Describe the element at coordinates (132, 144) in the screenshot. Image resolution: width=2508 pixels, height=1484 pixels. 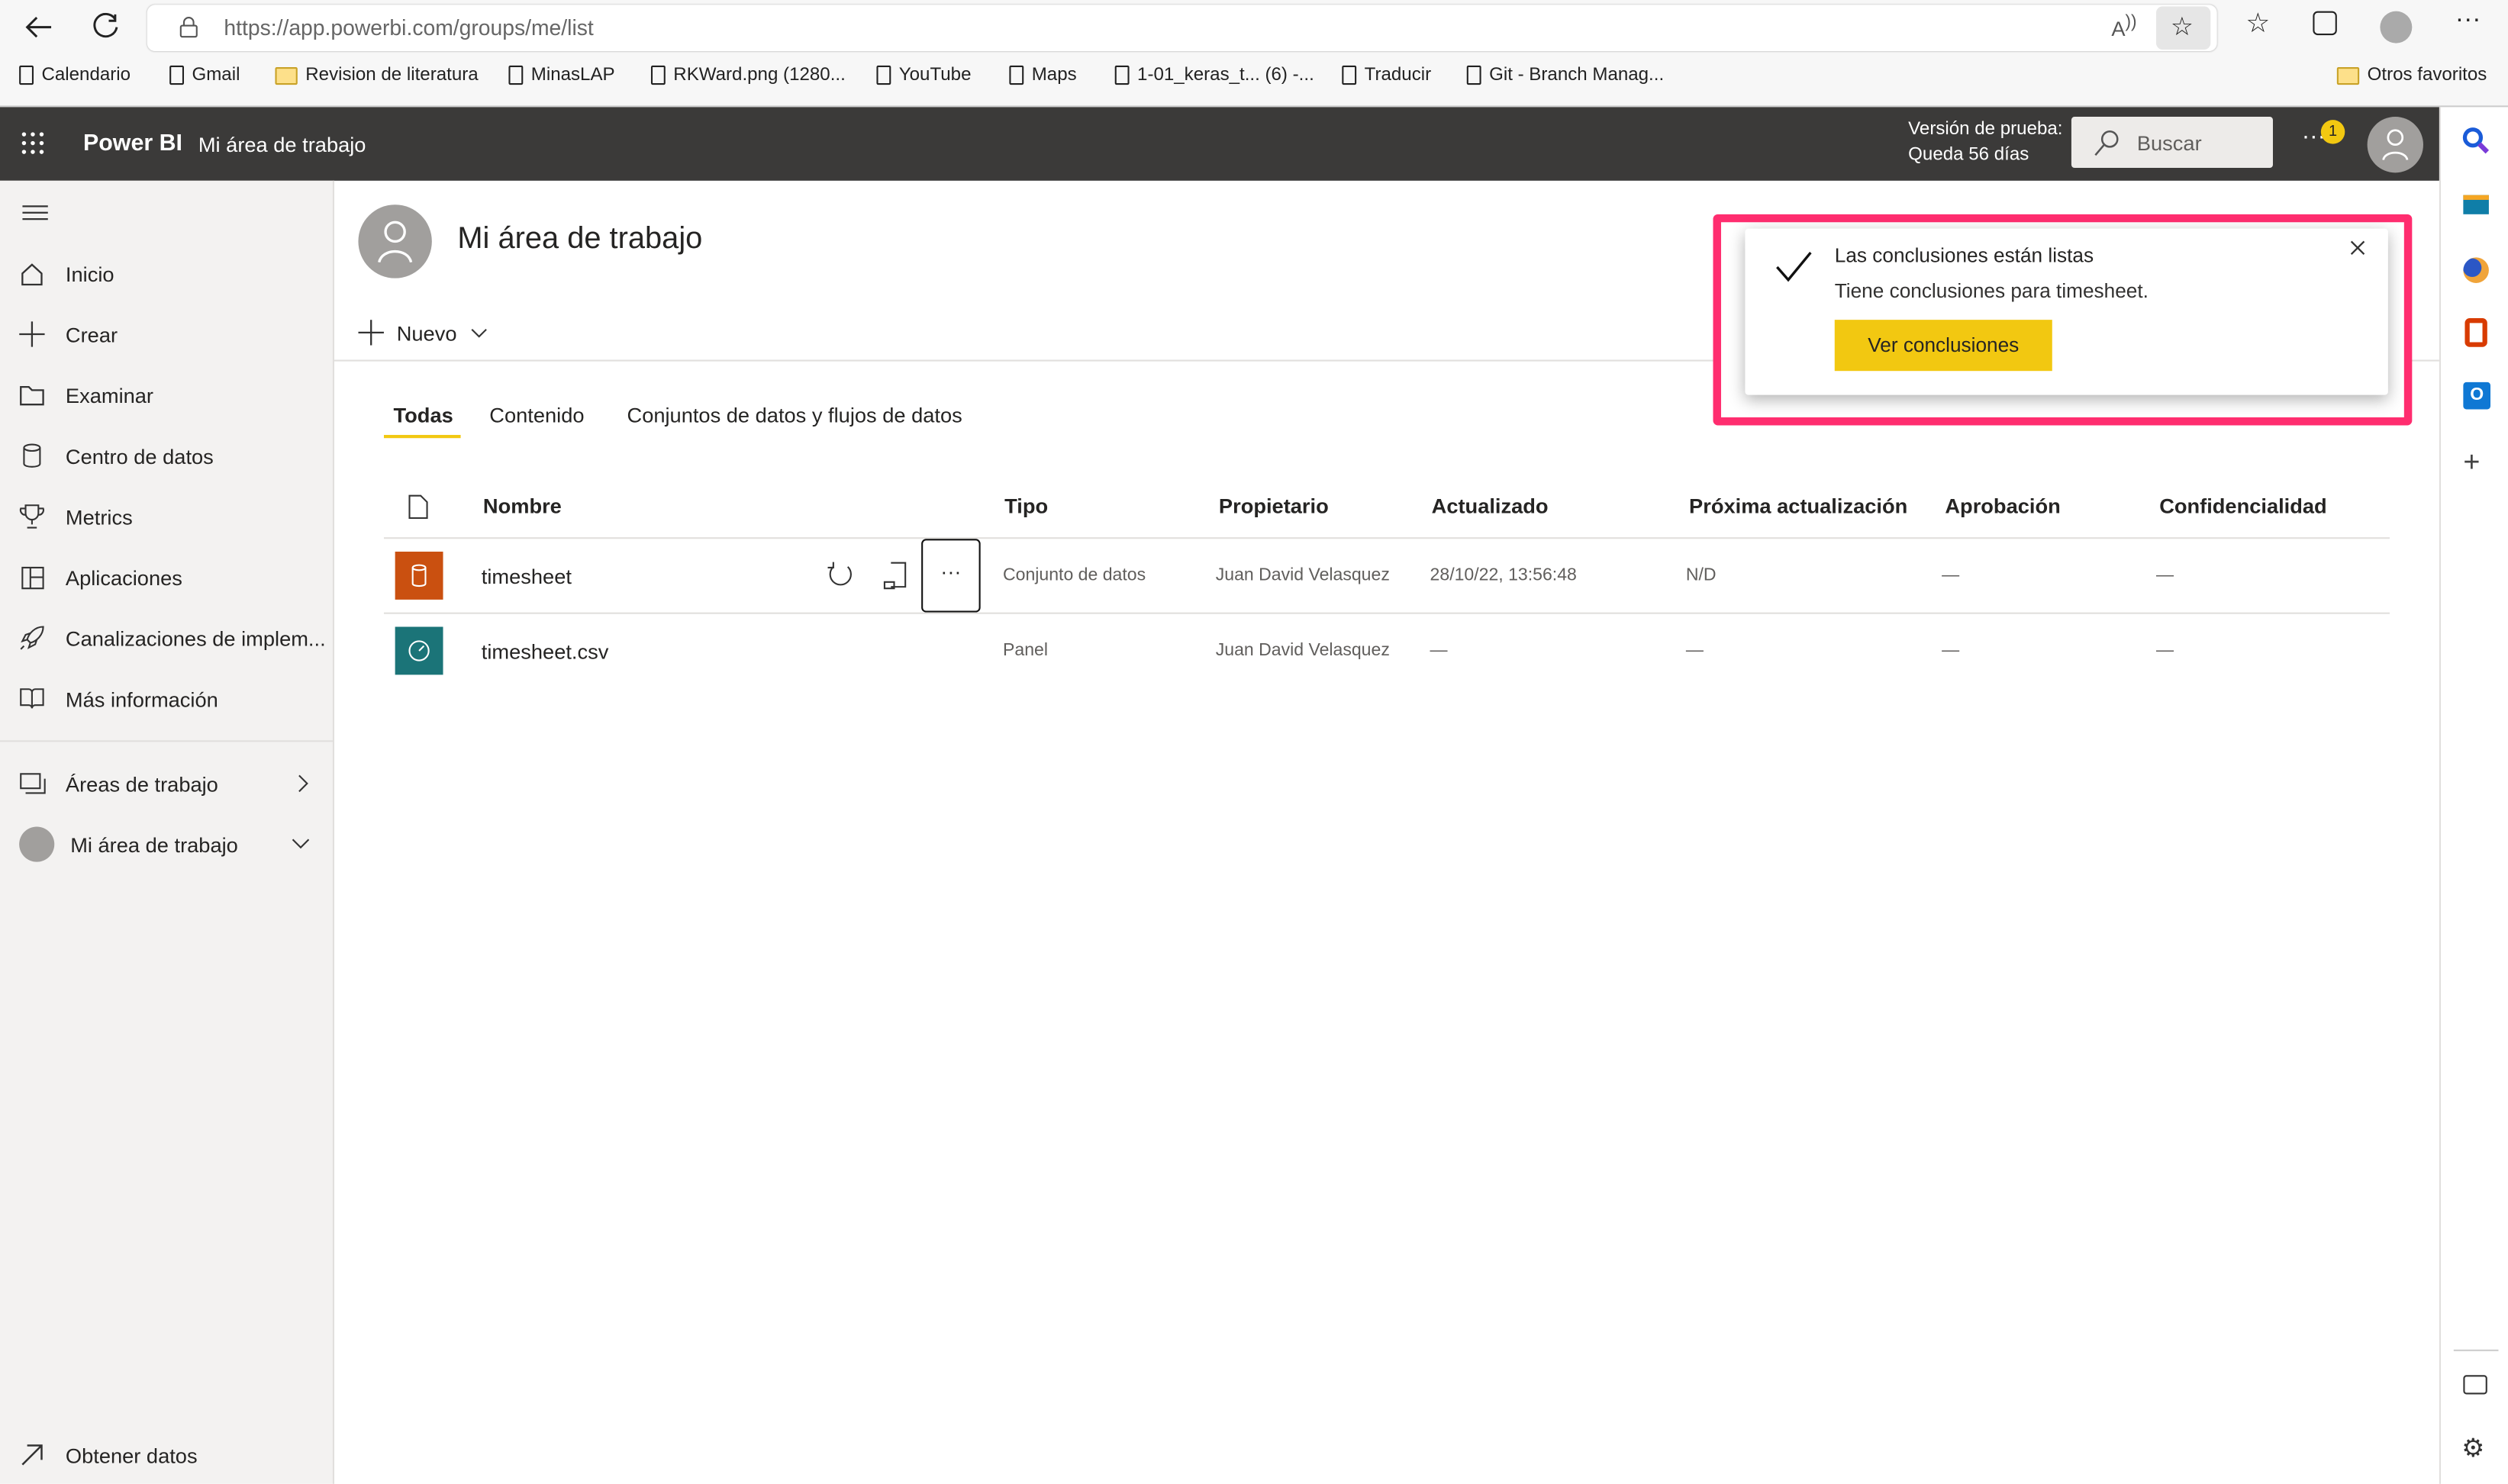
I see `app-name: Power BI` at that location.